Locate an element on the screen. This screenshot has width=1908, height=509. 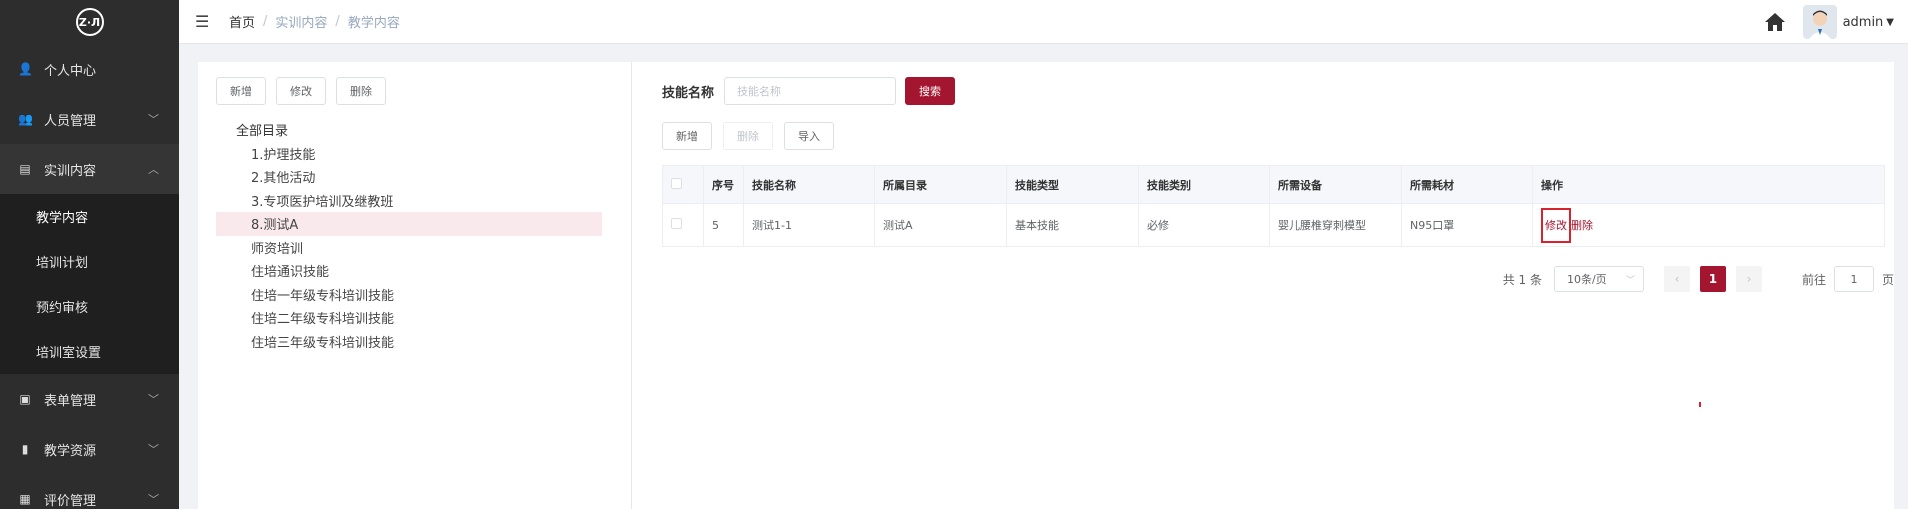
header-right: admin ▼ is located at coordinates (1828, 22).